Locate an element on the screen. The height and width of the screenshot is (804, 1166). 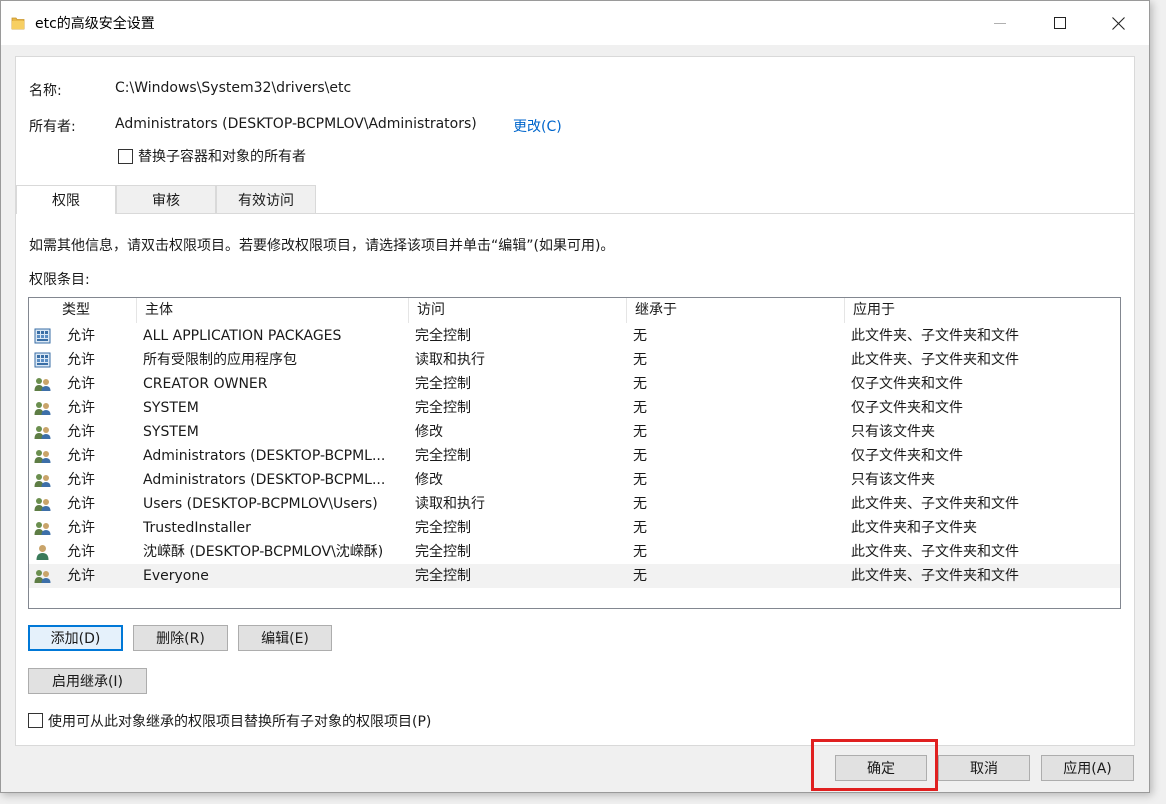
replace-owner-checkbox is located at coordinates (125, 156).